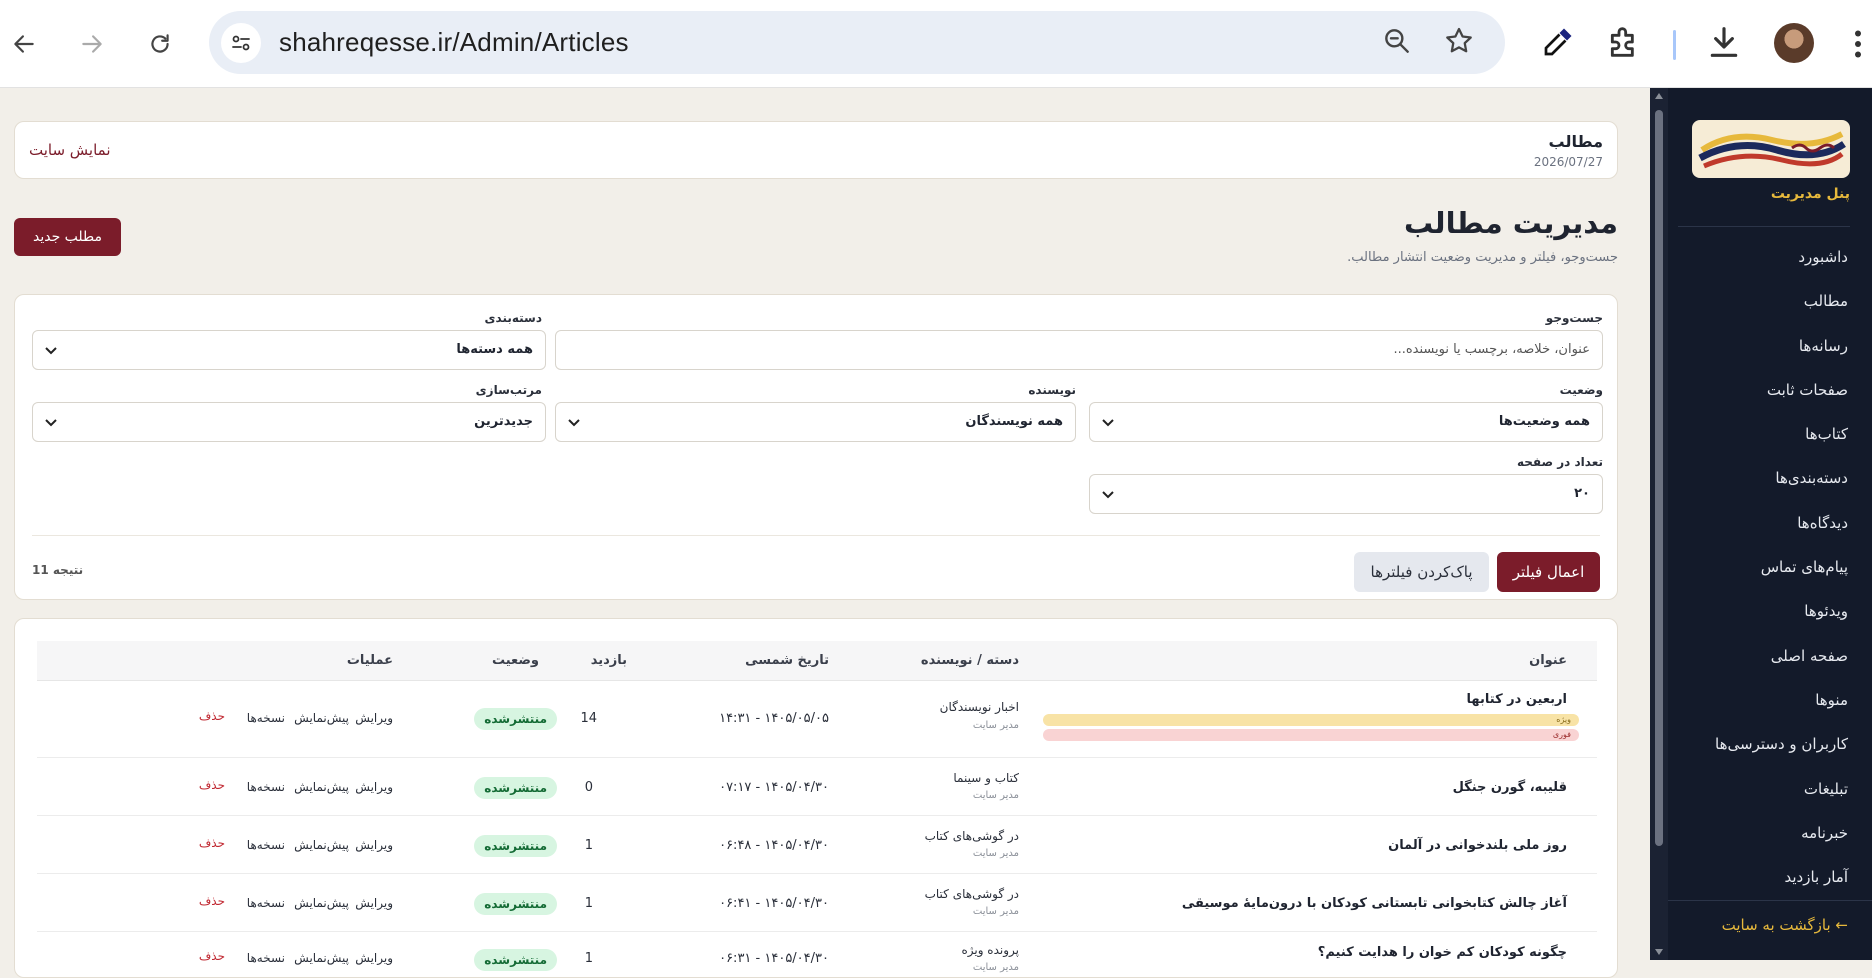  I want to click on article-date: ۱۴۰۵/۰۴/۳۰ - ۰۶:۳۱, so click(774, 958).